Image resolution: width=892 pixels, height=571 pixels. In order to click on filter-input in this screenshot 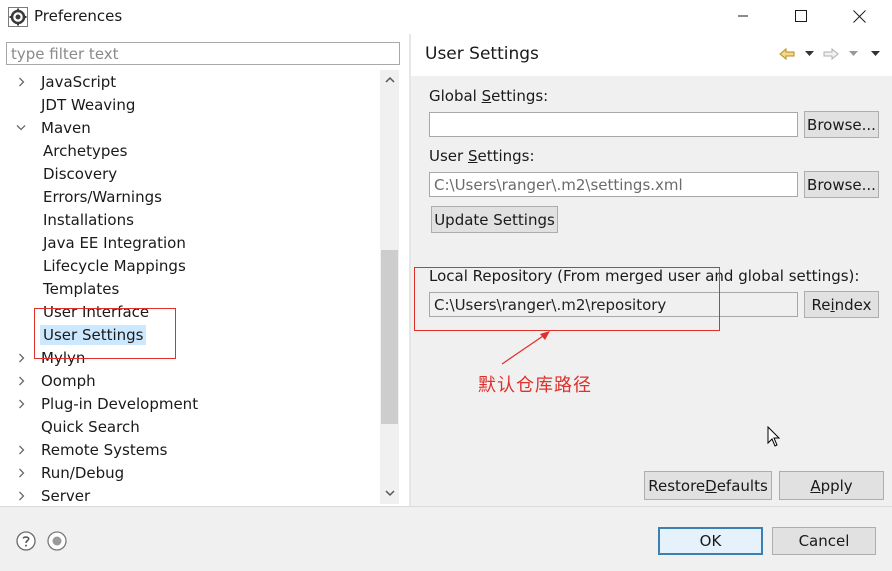, I will do `click(203, 53)`.